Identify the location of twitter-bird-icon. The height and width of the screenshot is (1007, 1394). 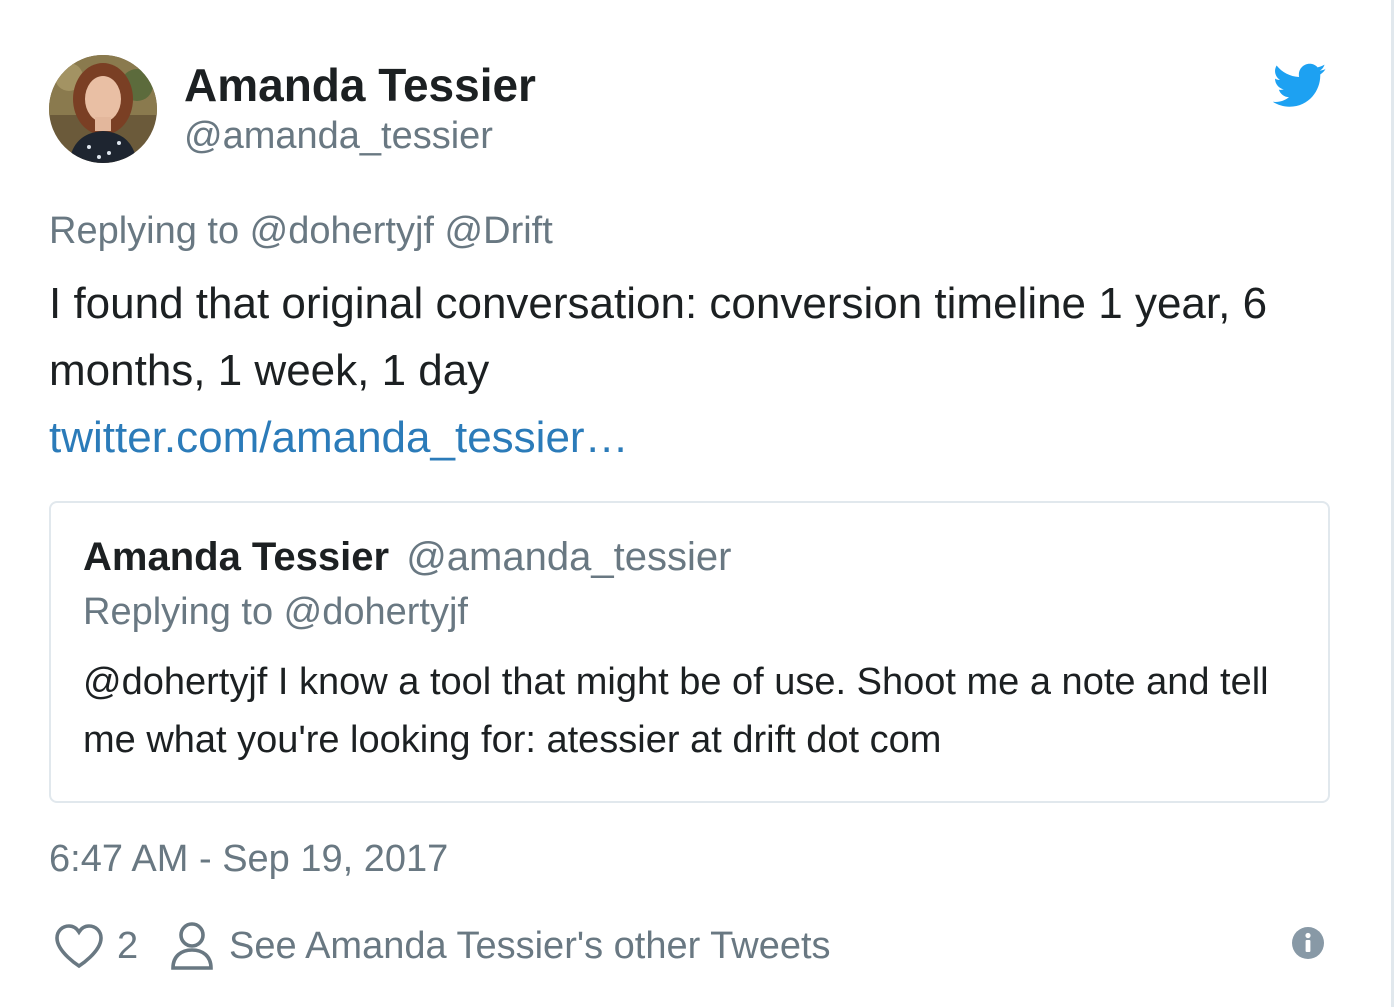
(1299, 86).